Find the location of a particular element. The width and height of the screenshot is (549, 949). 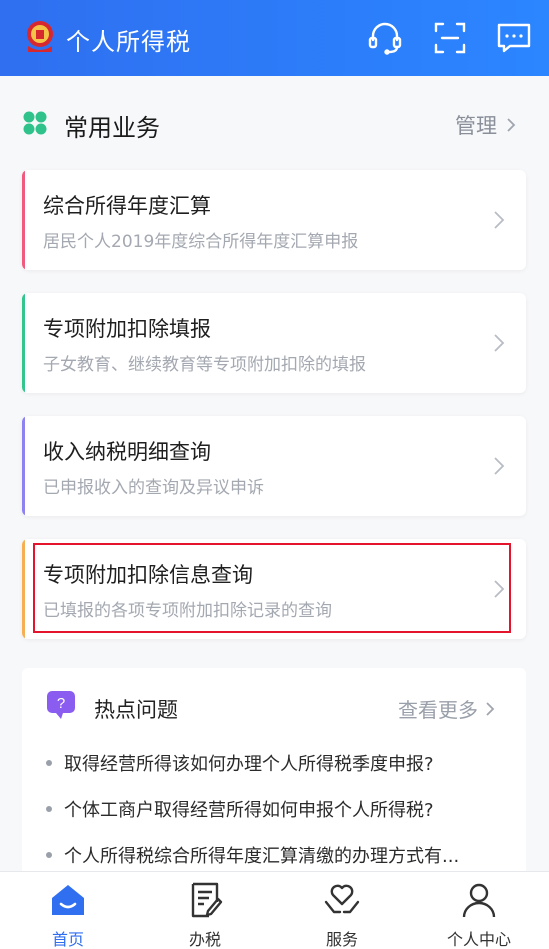

heart-hands-icon is located at coordinates (342, 899).